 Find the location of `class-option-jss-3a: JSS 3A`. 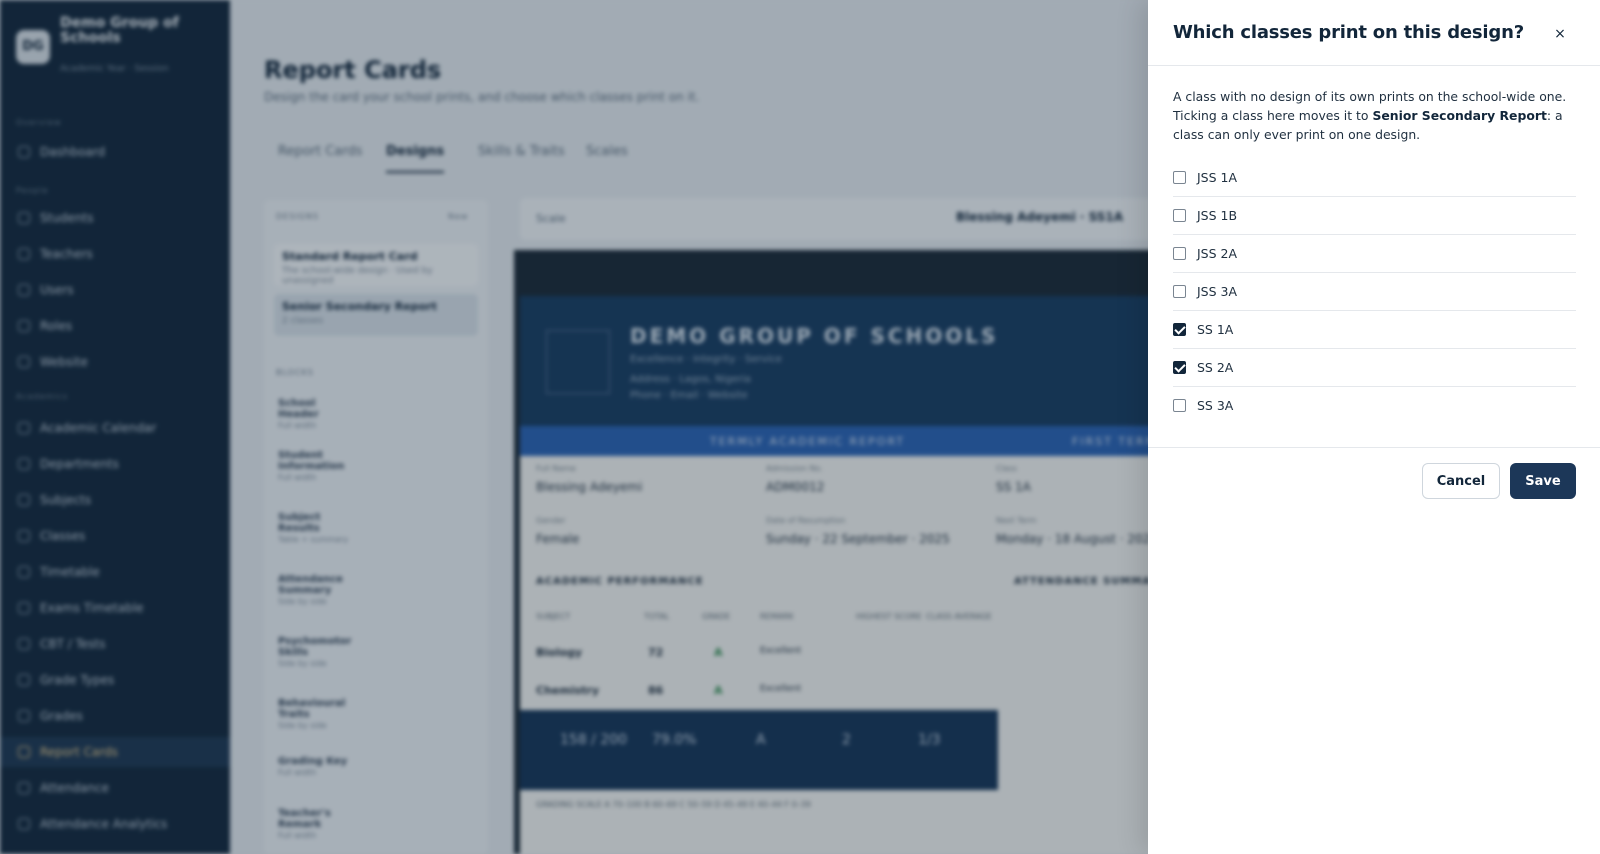

class-option-jss-3a: JSS 3A is located at coordinates (1374, 292).